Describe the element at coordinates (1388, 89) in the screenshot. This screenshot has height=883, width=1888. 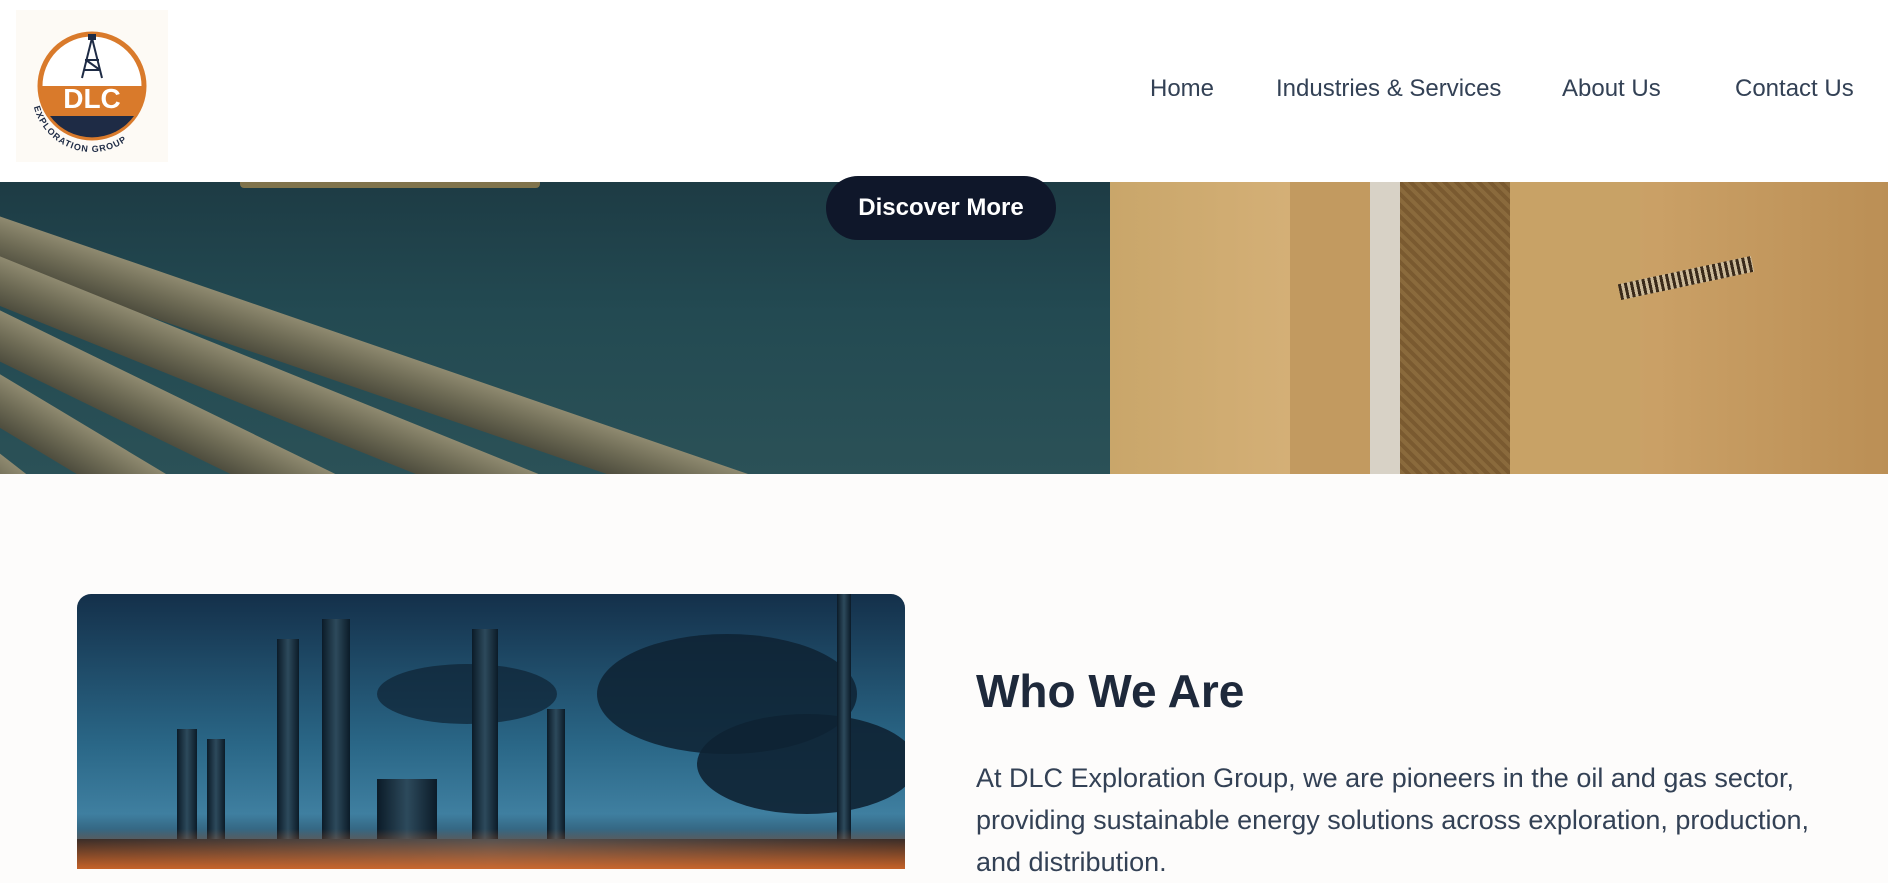
I see `nav-item-industries-services: Industries & Services` at that location.